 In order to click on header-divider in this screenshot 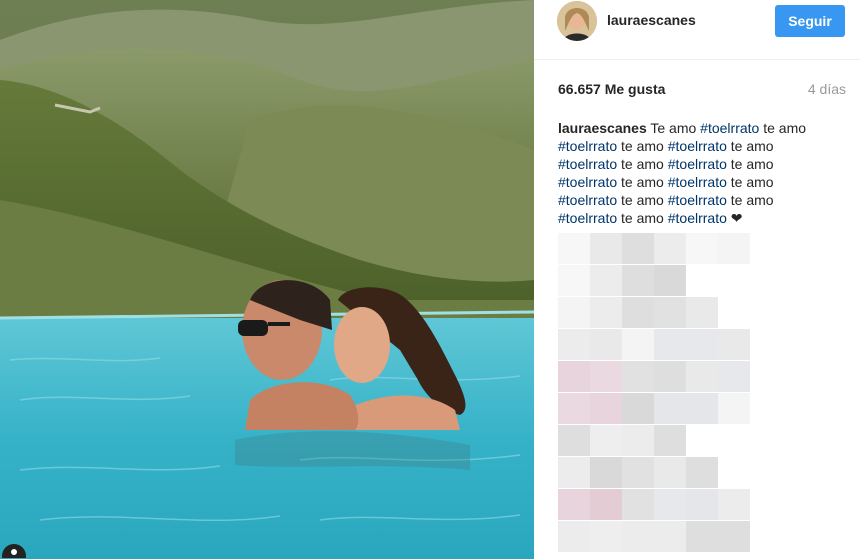, I will do `click(697, 59)`.